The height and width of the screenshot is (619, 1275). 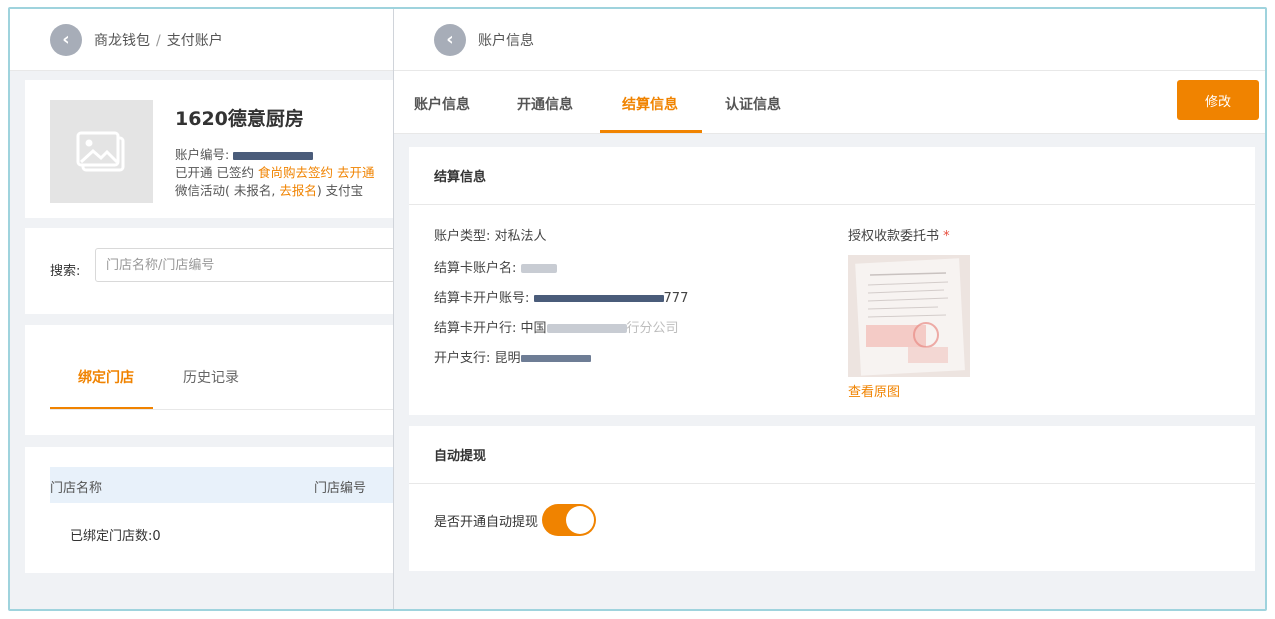 What do you see at coordinates (486, 522) in the screenshot?
I see `auto-withdraw-label: 是否开通自动提现` at bounding box center [486, 522].